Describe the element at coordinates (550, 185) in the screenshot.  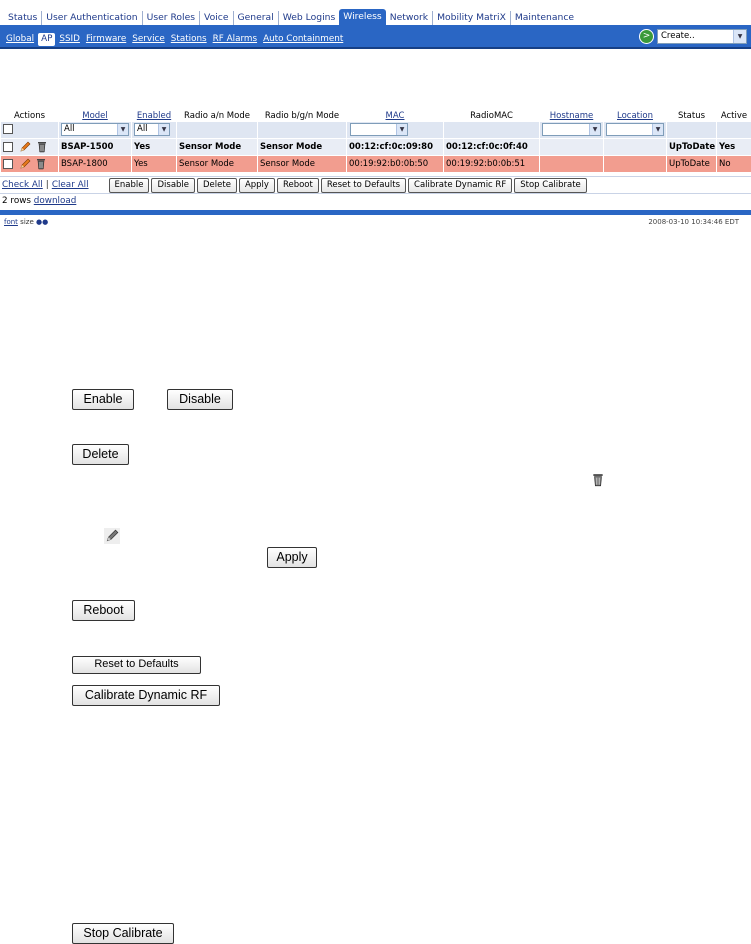
I see `stop-calibrate-button: Stop Calibrate` at that location.